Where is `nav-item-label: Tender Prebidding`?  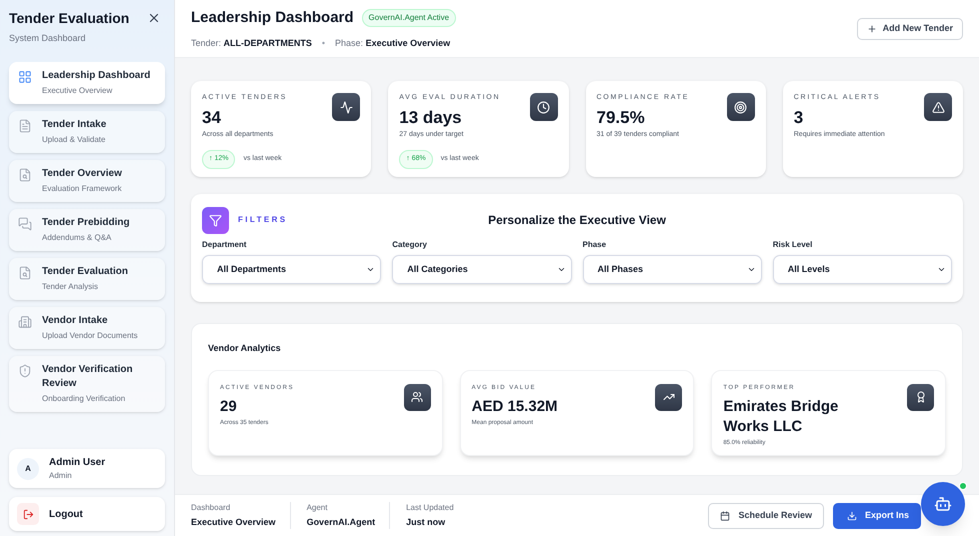 nav-item-label: Tender Prebidding is located at coordinates (86, 223).